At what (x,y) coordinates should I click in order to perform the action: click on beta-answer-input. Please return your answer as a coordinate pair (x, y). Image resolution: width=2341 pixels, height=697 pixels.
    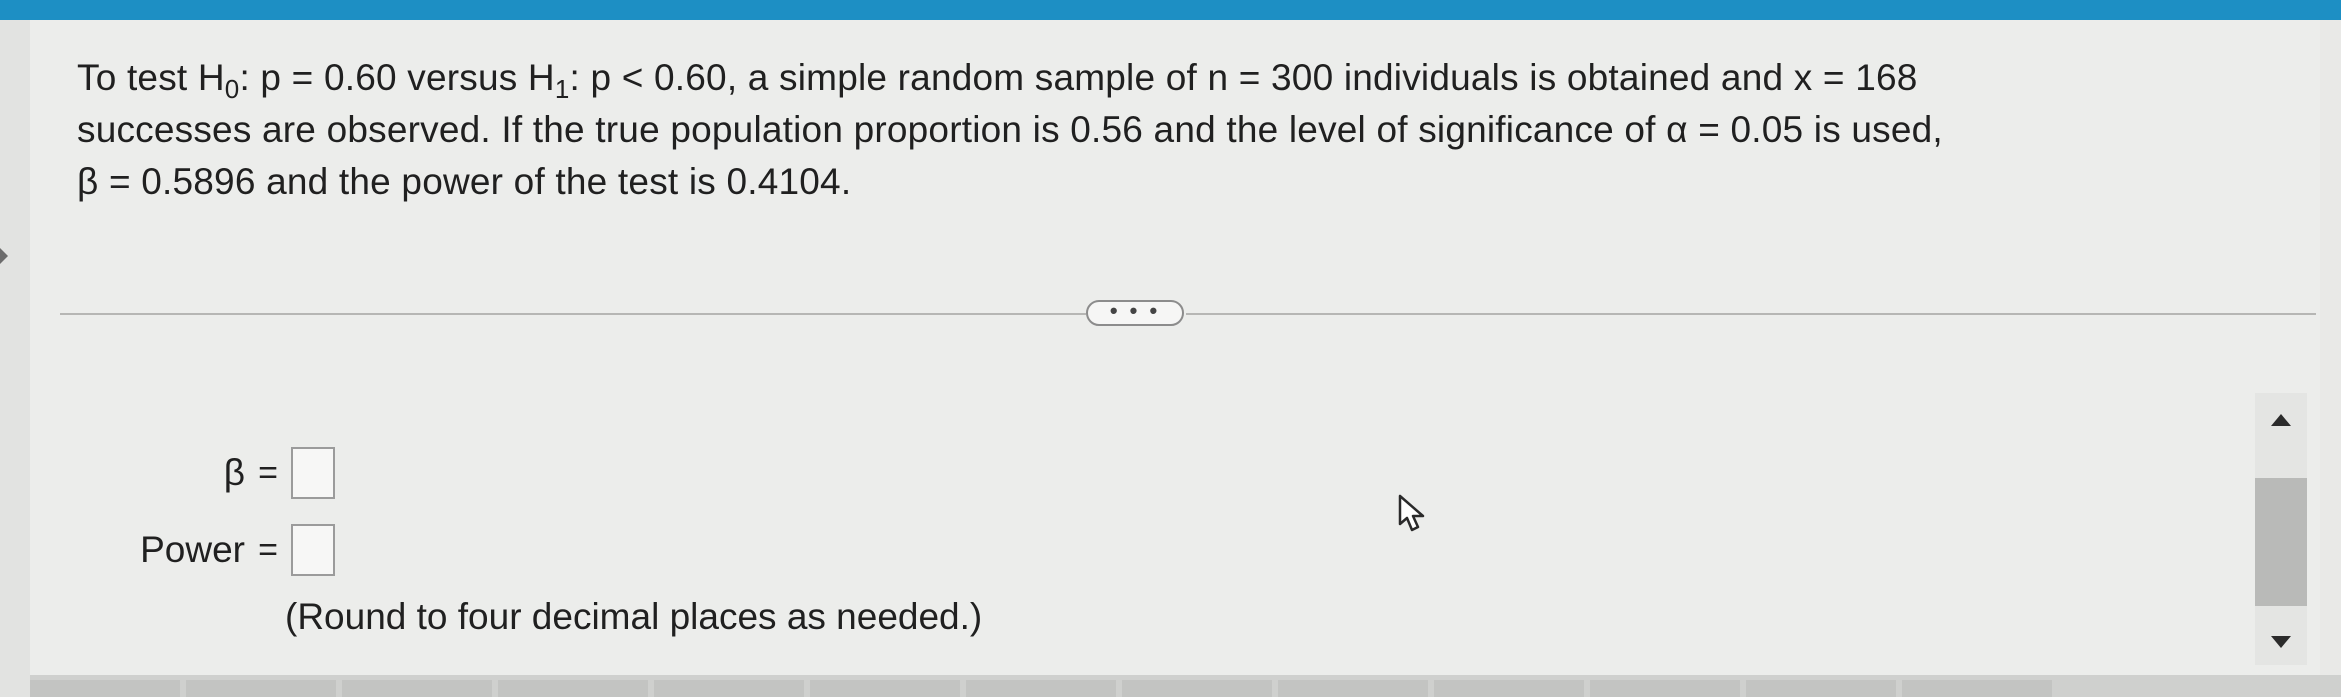
    Looking at the image, I should click on (313, 473).